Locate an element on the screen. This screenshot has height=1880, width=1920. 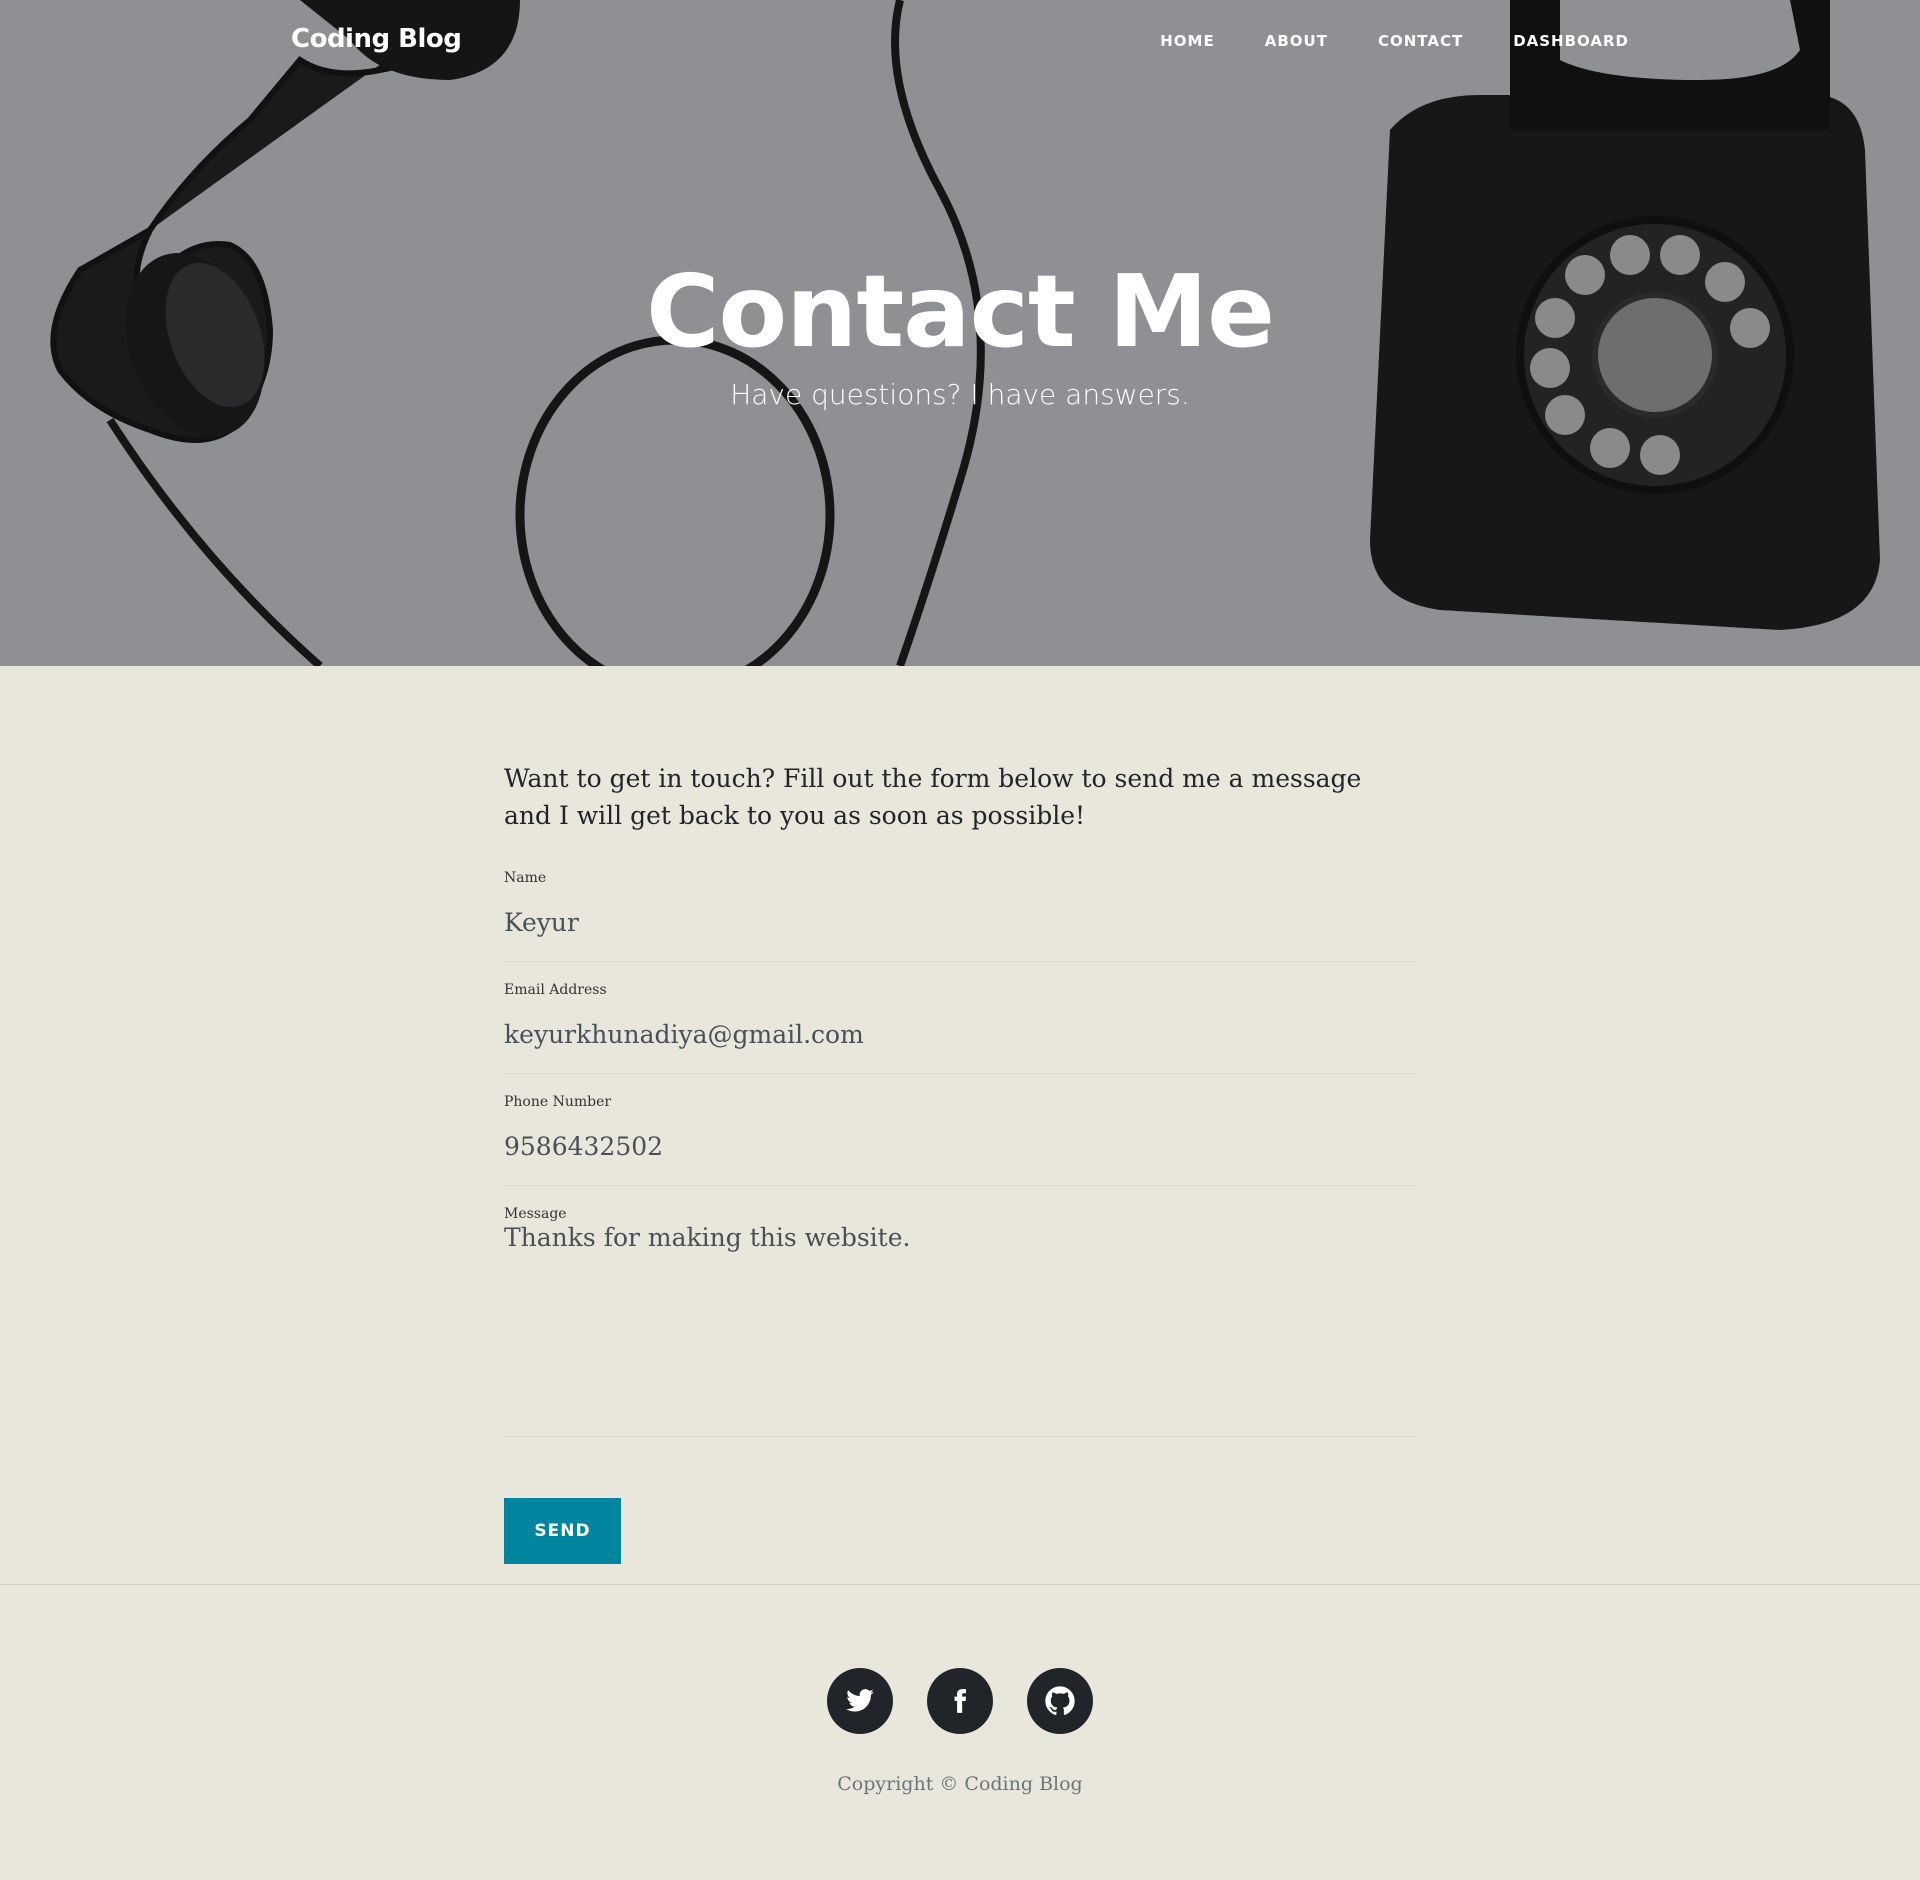
email-label: Email Address is located at coordinates (555, 990).